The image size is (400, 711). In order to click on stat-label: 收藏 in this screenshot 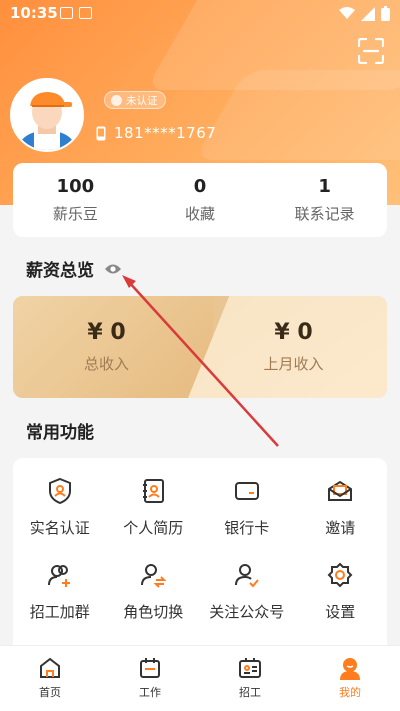, I will do `click(200, 214)`.